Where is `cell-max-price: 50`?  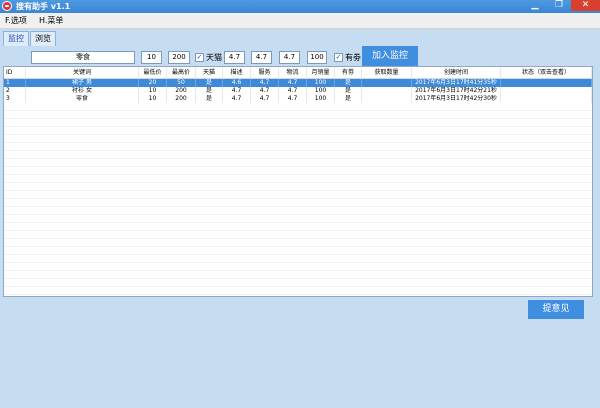 cell-max-price: 50 is located at coordinates (181, 83).